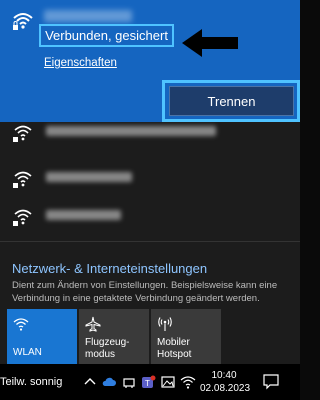  Describe the element at coordinates (174, 354) in the screenshot. I see `hotspot-label-2: Hotspot` at that location.